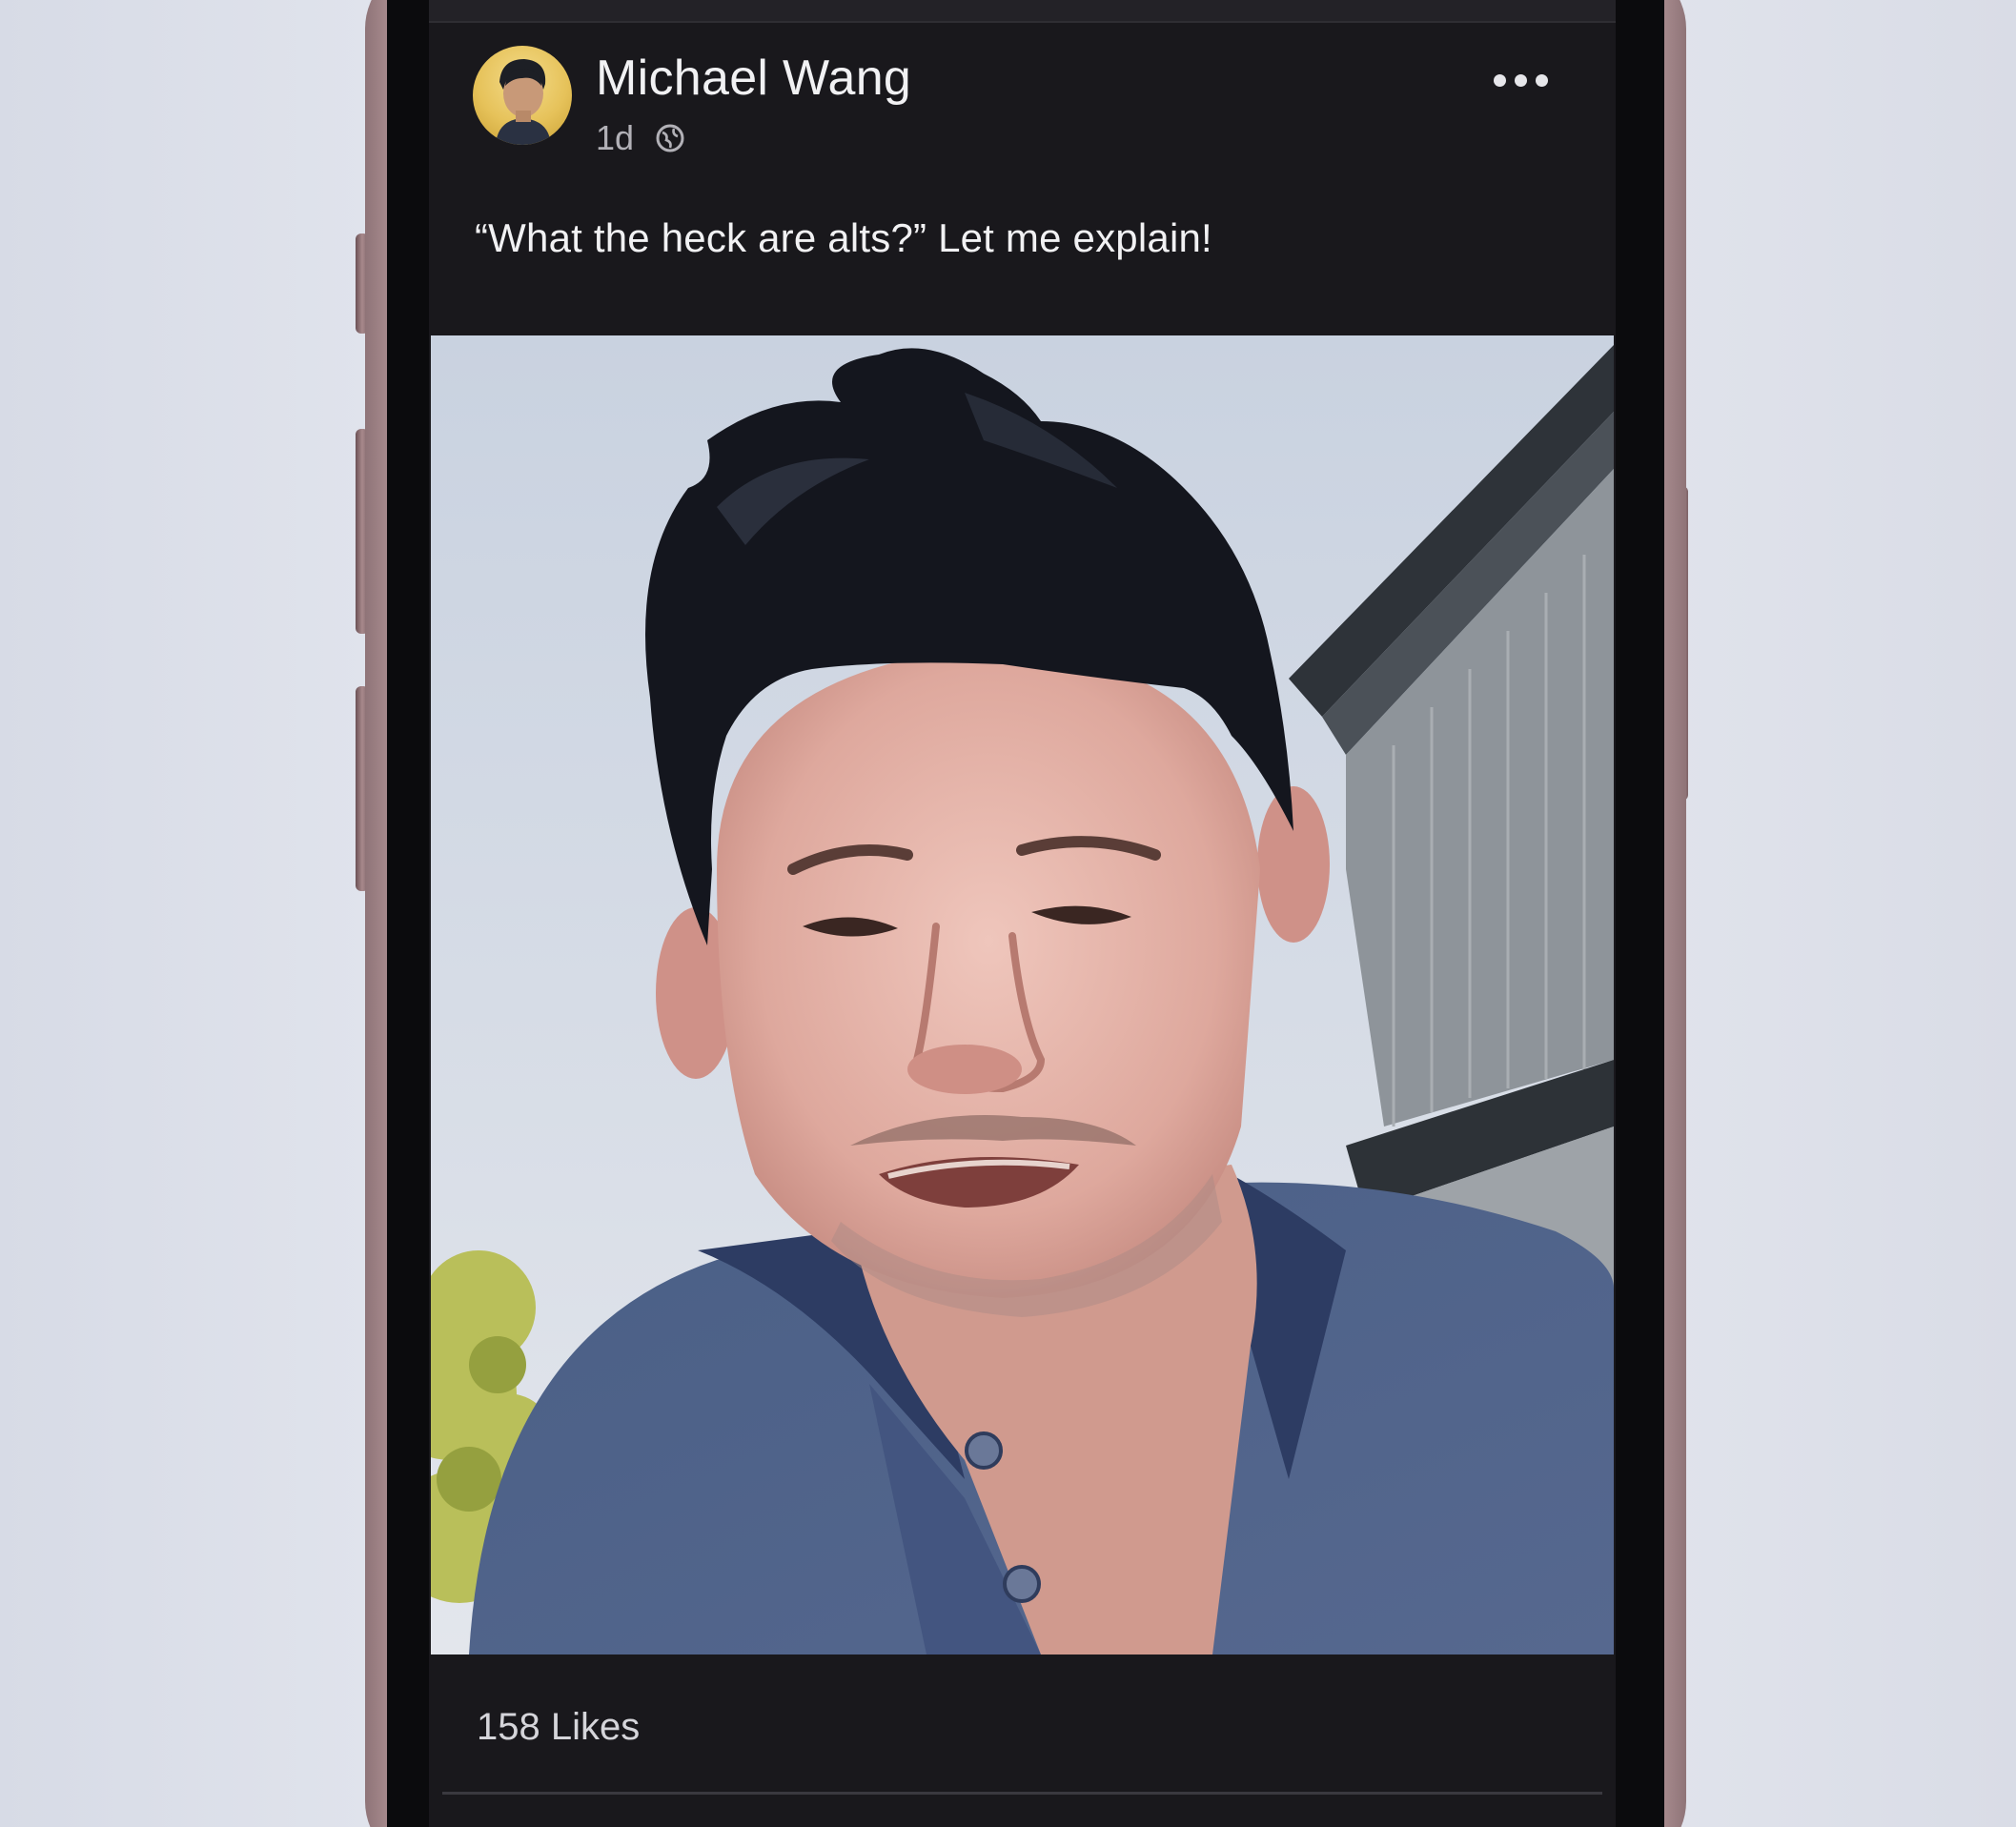  What do you see at coordinates (615, 137) in the screenshot?
I see `post-timestamp: 1d` at bounding box center [615, 137].